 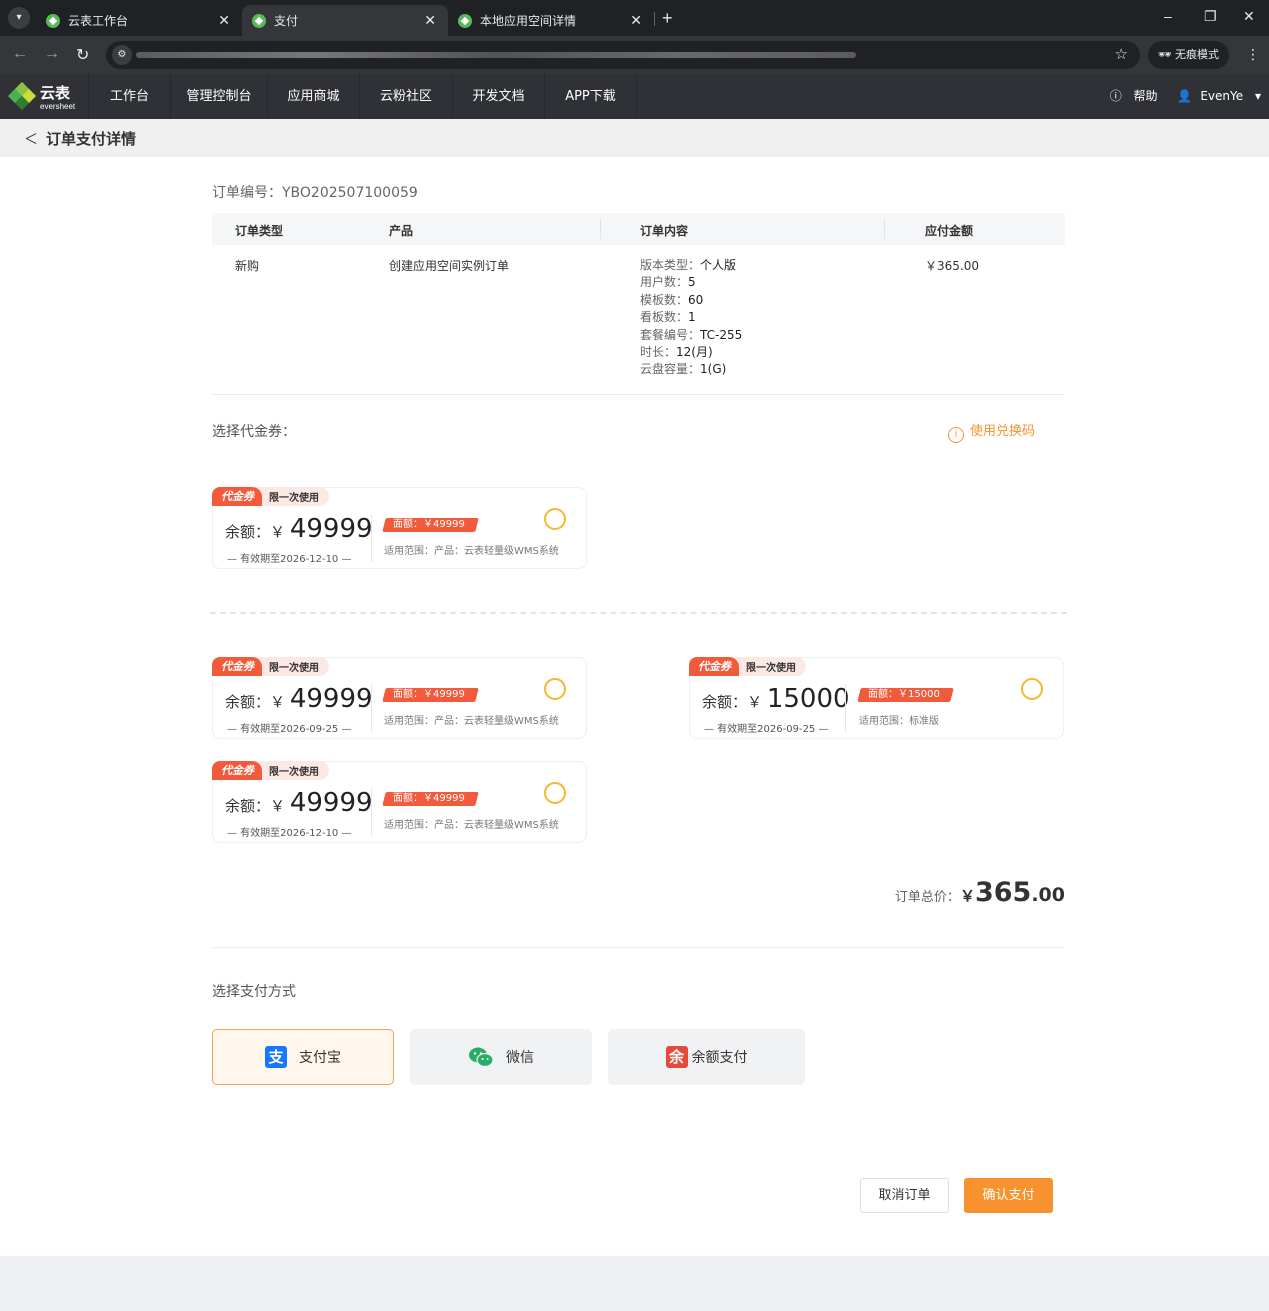 I want to click on col-amount: 应付金额, so click(x=949, y=231).